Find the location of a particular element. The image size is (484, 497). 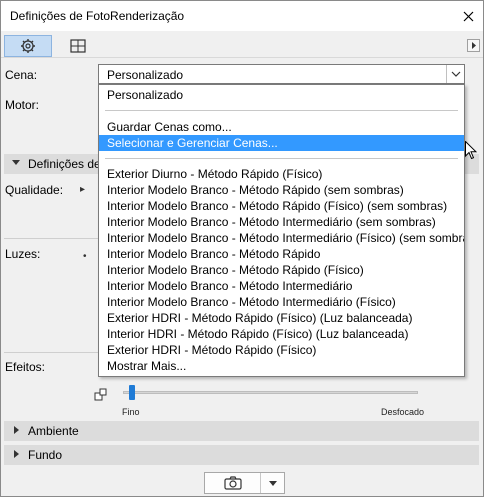

toolbar is located at coordinates (242, 45).